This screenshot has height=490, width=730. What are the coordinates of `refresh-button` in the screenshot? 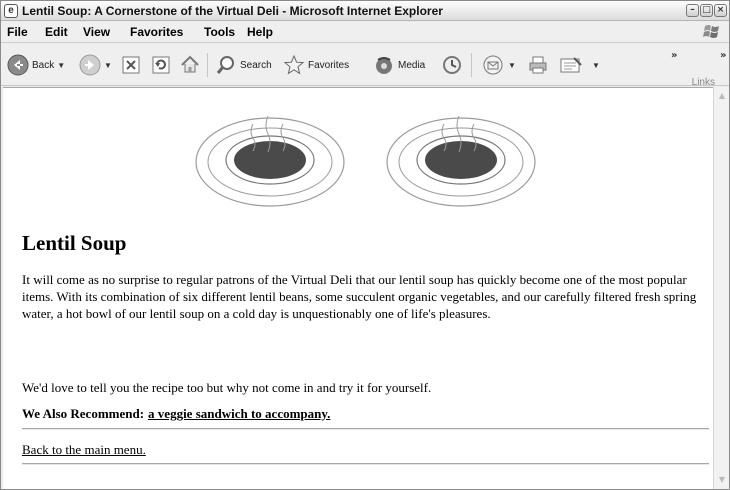 It's located at (161, 65).